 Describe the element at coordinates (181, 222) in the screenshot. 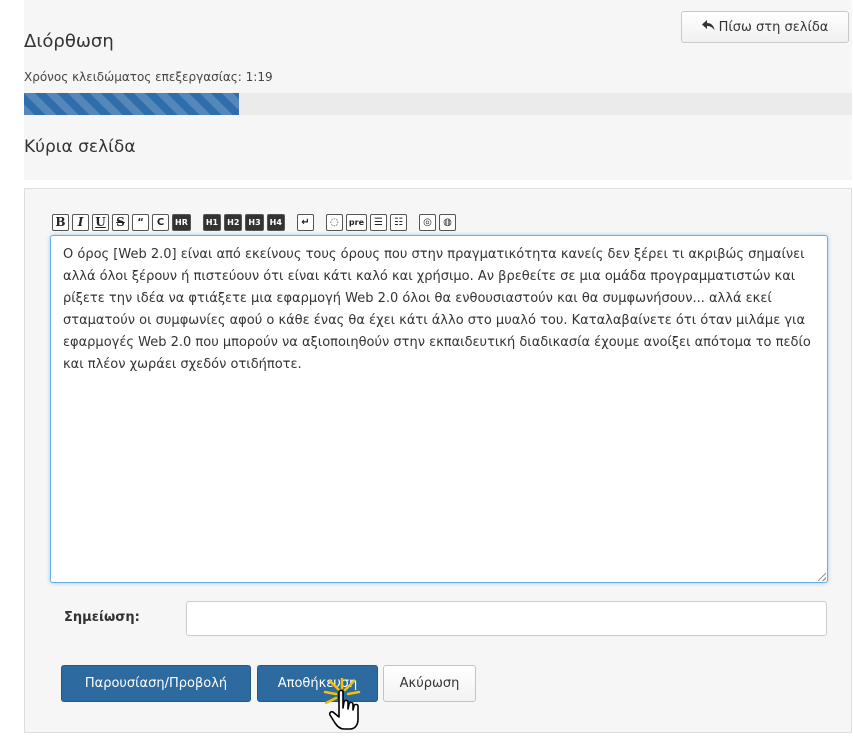

I see `horizontal-rule-button: HR` at that location.